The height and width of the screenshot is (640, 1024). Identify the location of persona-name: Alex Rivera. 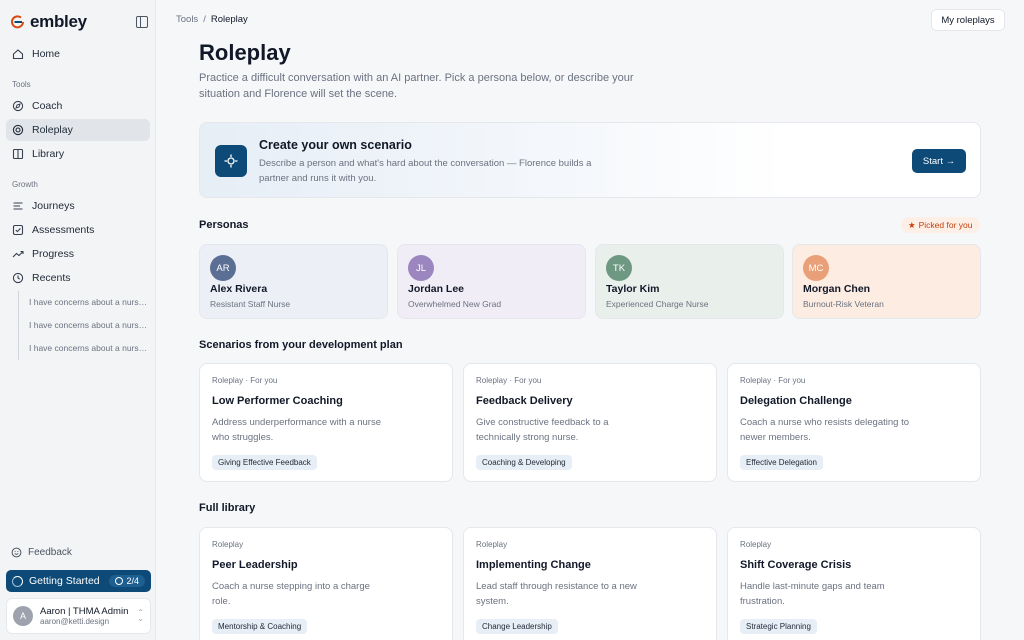
(239, 289).